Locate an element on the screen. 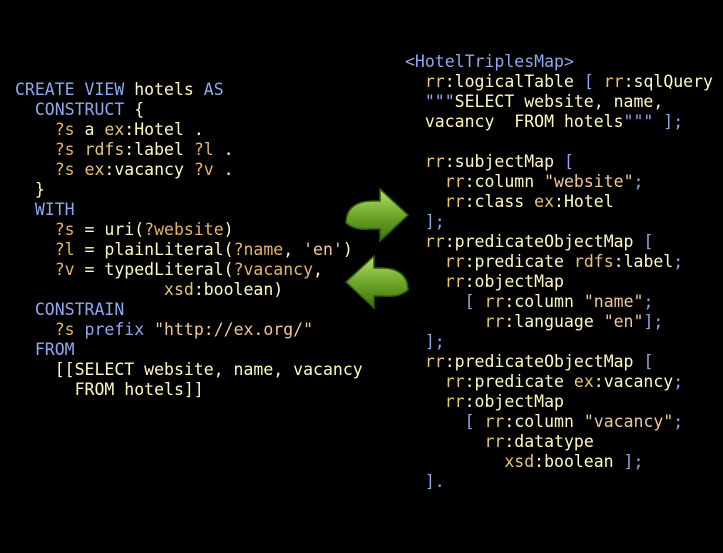 The image size is (723, 553). r2rml-token: <HotelTriplesMap> is located at coordinates (489, 61).